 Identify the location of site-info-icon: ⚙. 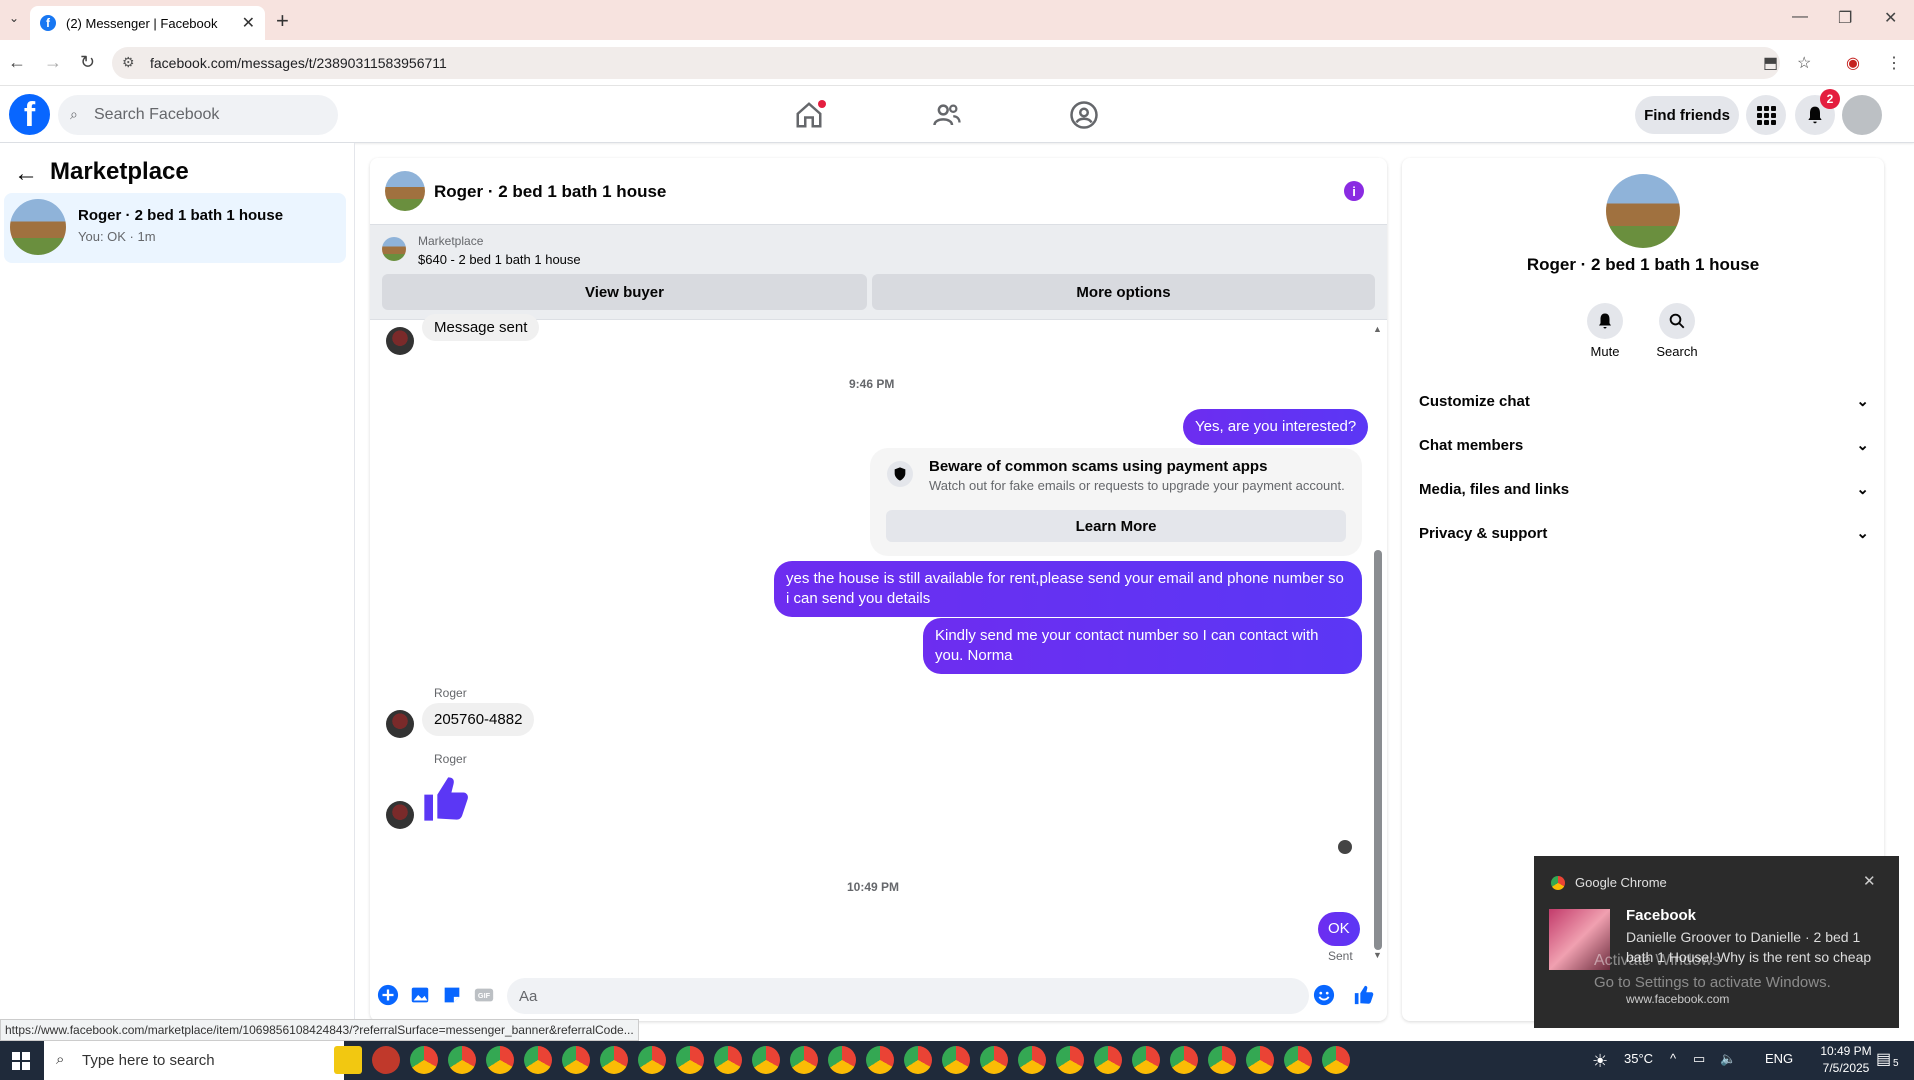
(128, 62).